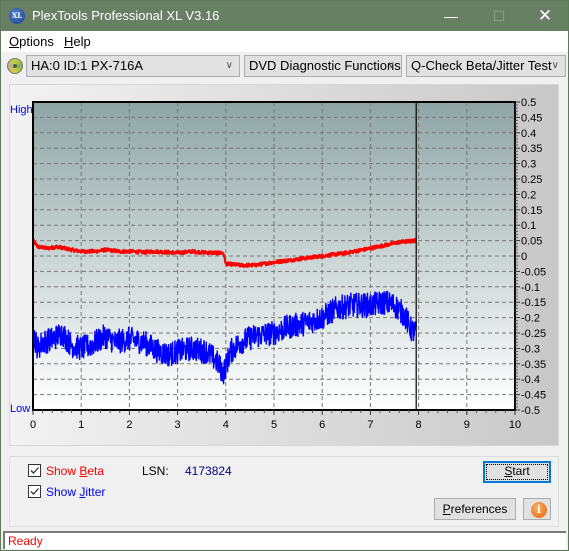 The height and width of the screenshot is (551, 569). I want to click on info-button: i, so click(537, 509).